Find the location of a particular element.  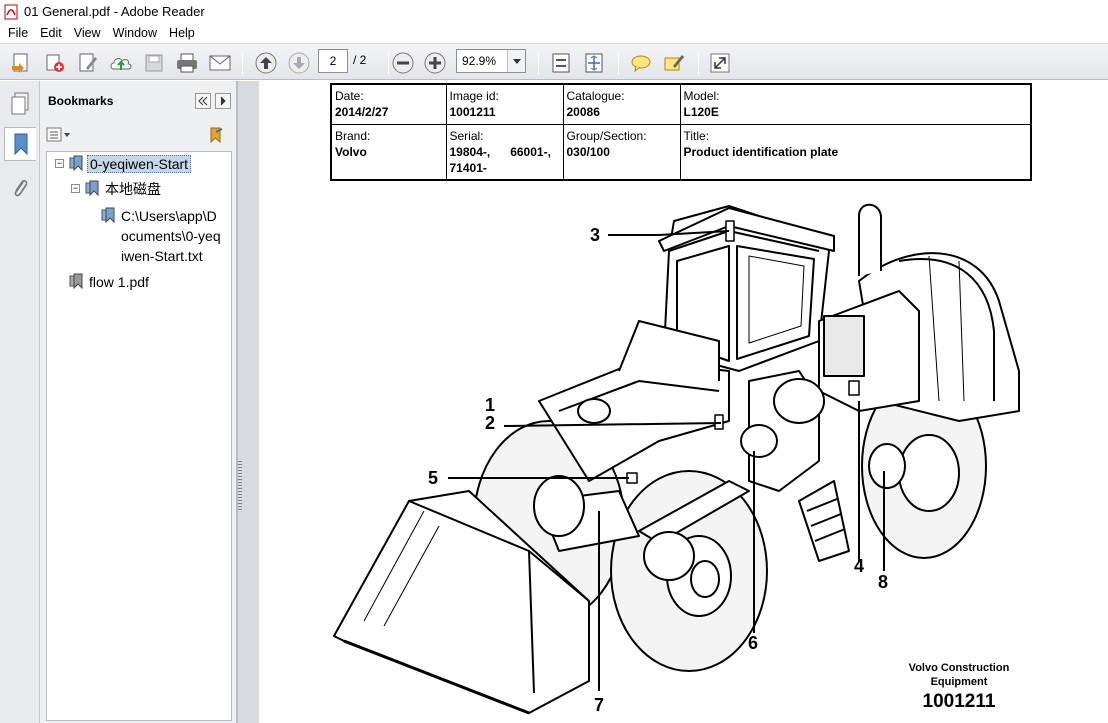

menu-view: View is located at coordinates (87, 33).